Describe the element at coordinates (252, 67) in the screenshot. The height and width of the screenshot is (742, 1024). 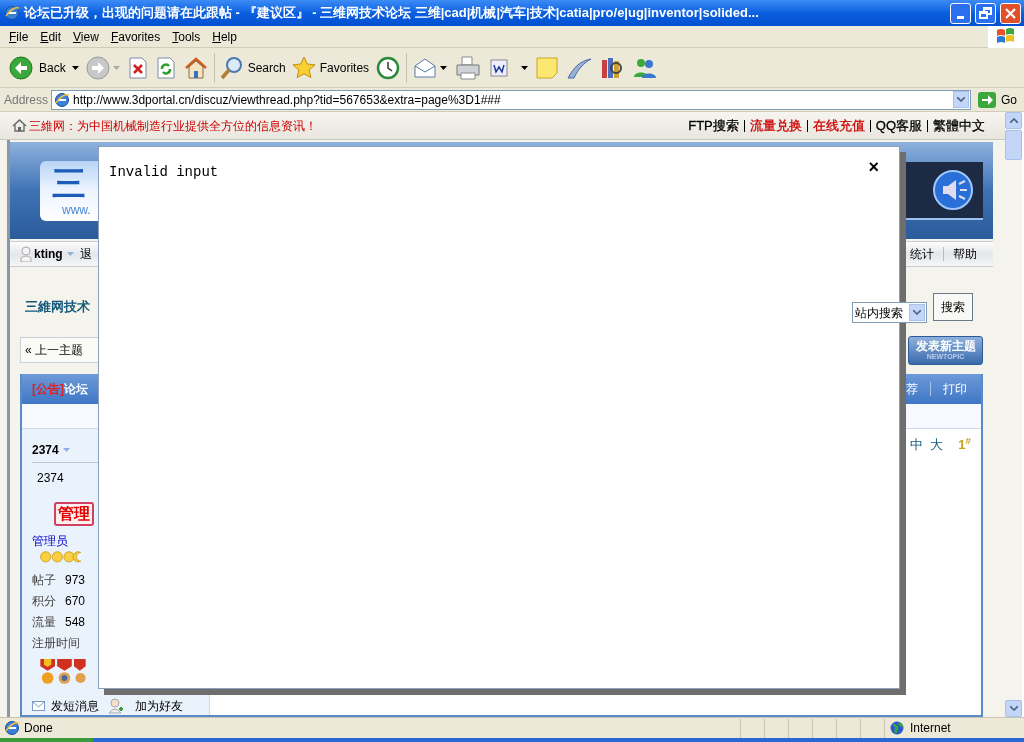
I see `search-button: Search` at that location.